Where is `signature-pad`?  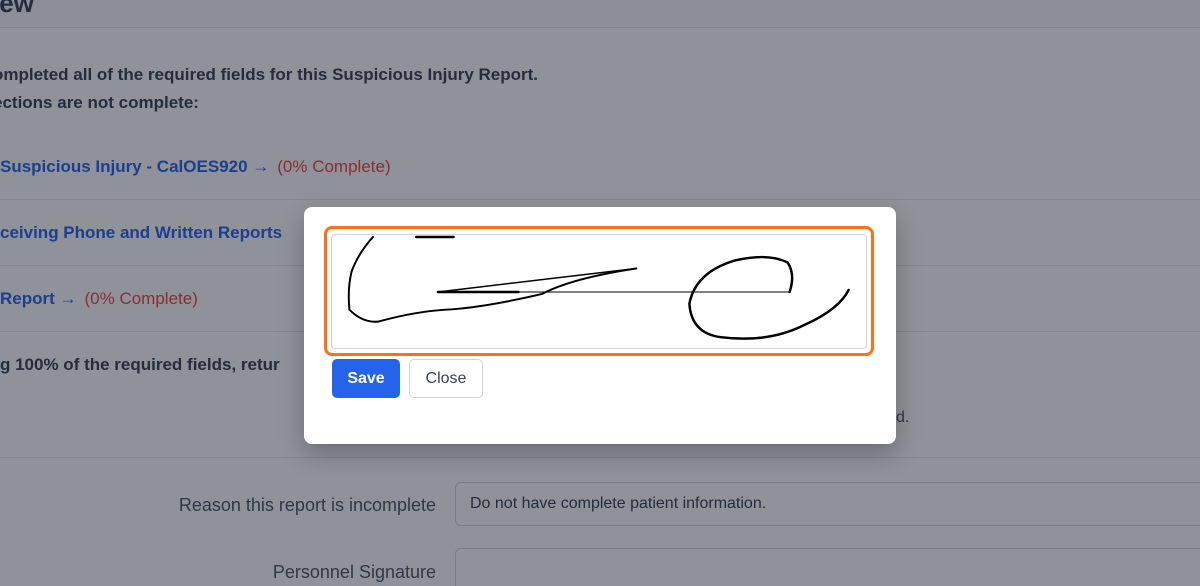
signature-pad is located at coordinates (599, 291).